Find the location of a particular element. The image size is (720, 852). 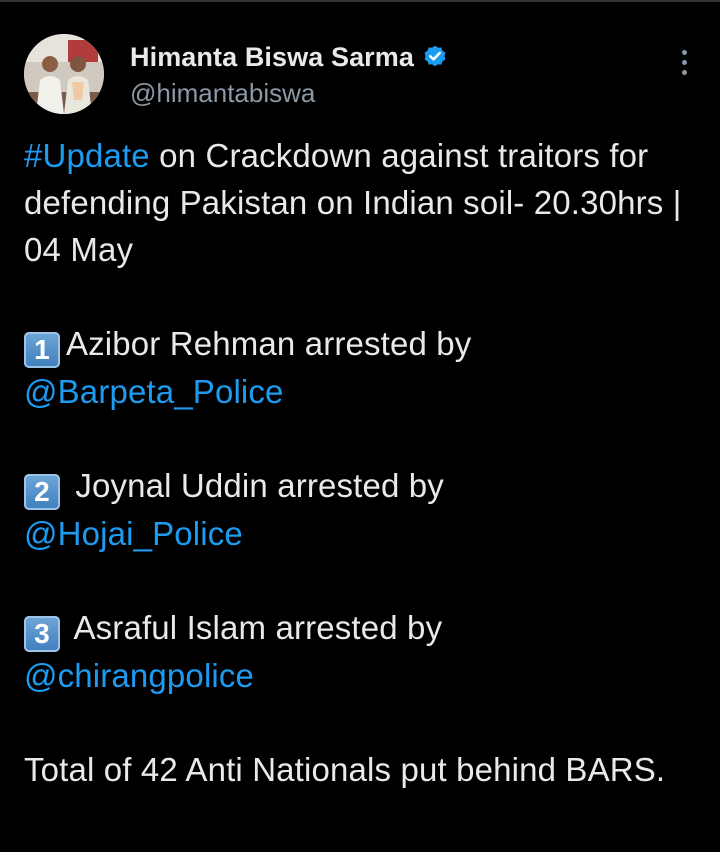

display-name: Himanta Biswa Sarma is located at coordinates (272, 57).